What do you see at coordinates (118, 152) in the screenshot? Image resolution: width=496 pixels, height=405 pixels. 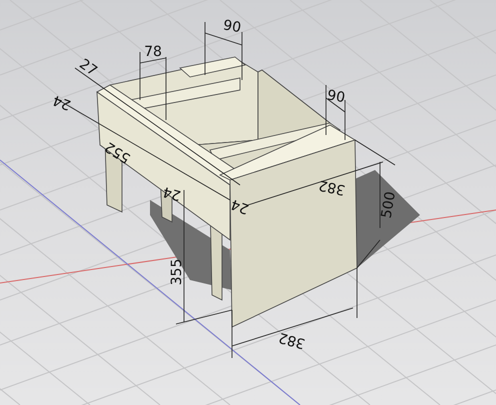 I see `dimension-label: 552` at bounding box center [118, 152].